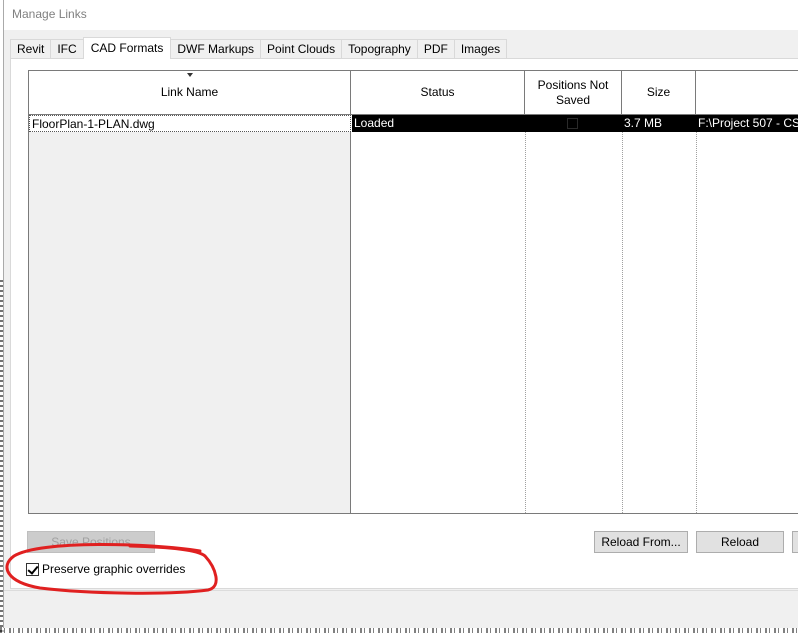  What do you see at coordinates (91, 542) in the screenshot?
I see `save-positions-button: Save Positions` at bounding box center [91, 542].